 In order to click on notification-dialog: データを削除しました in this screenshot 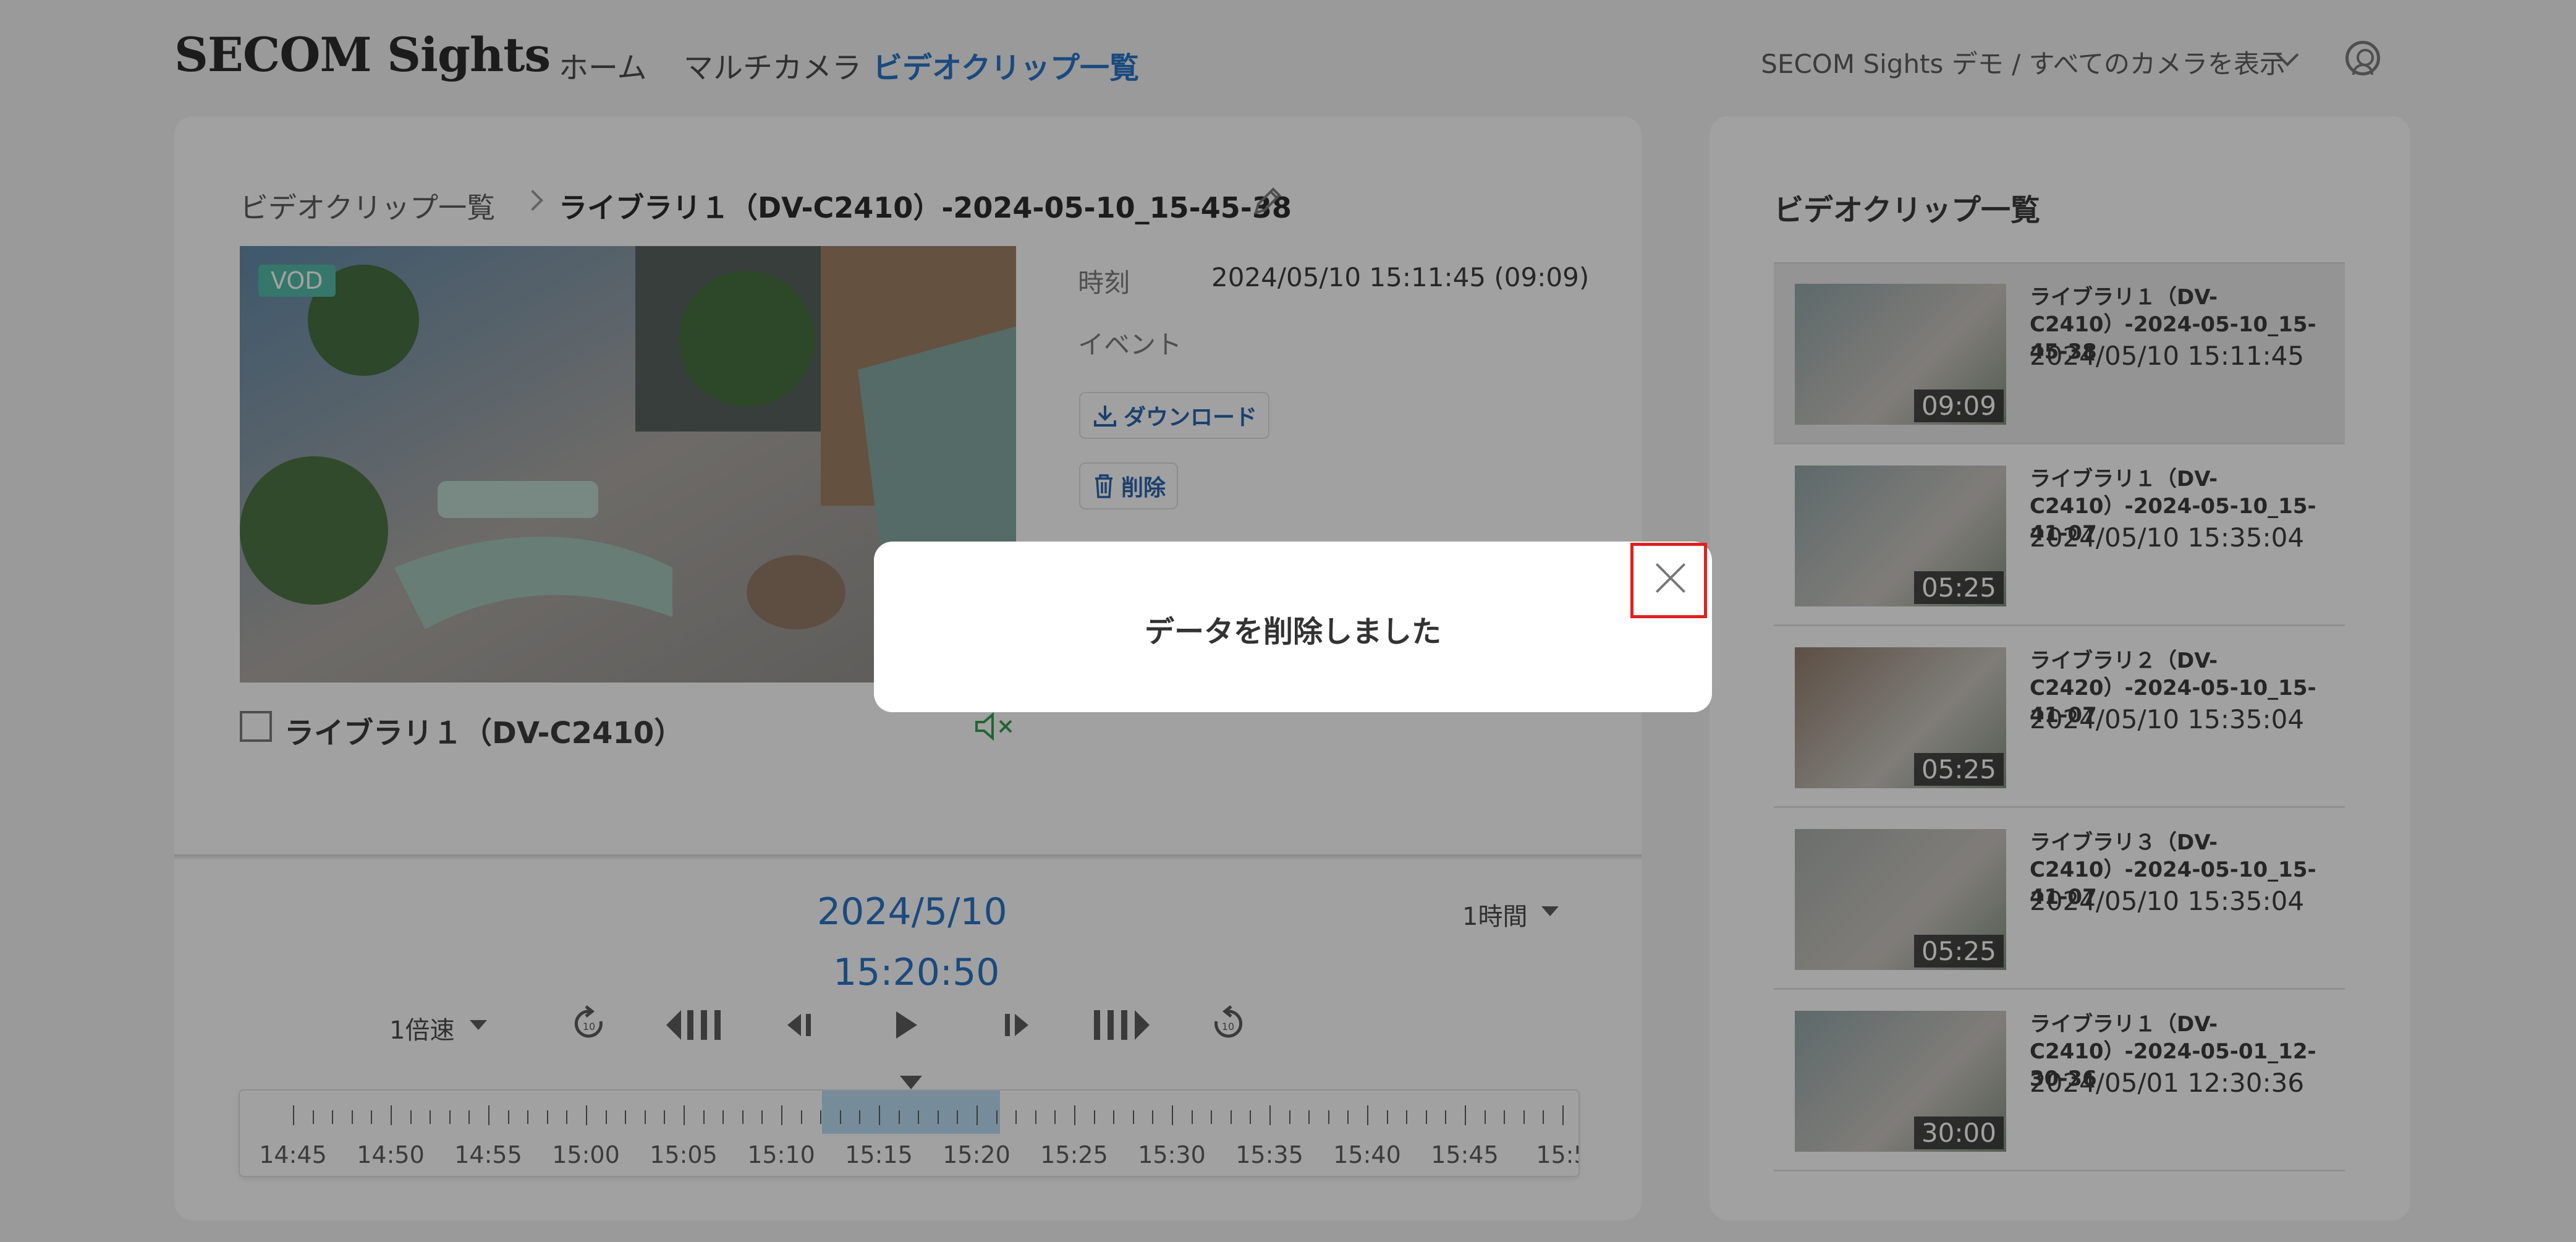, I will do `click(1293, 627)`.